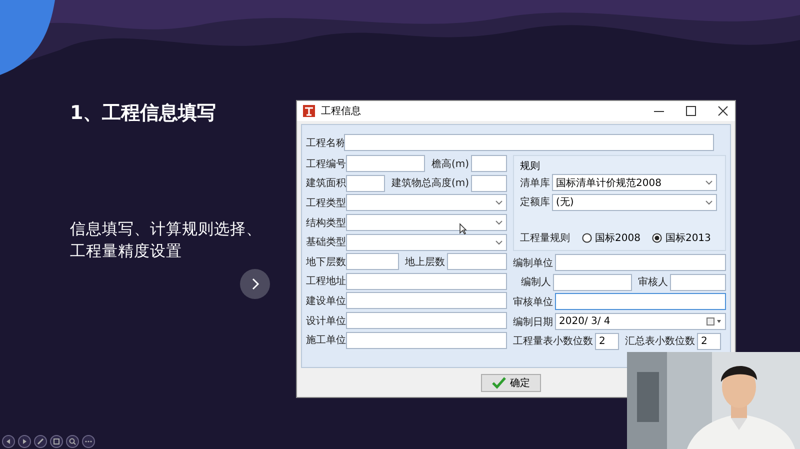 This screenshot has width=800, height=449. I want to click on field-label: 汇总表小数位数, so click(660, 341).